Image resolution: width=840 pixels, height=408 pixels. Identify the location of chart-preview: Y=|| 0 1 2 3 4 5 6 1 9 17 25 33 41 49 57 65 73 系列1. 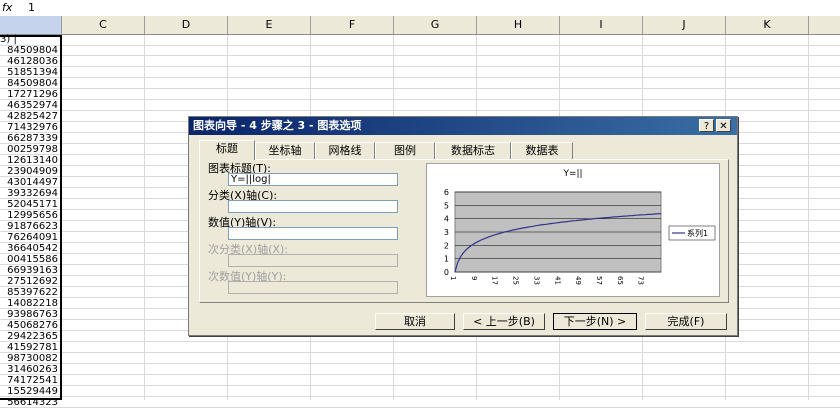
(573, 230).